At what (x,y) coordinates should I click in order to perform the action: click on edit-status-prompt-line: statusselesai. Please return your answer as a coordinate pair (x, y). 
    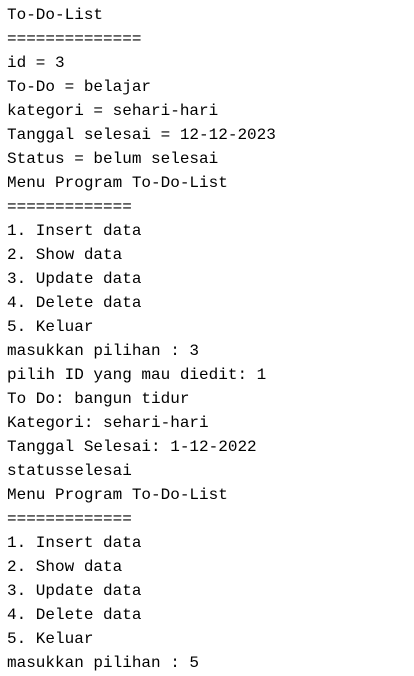
    Looking at the image, I should click on (69, 471).